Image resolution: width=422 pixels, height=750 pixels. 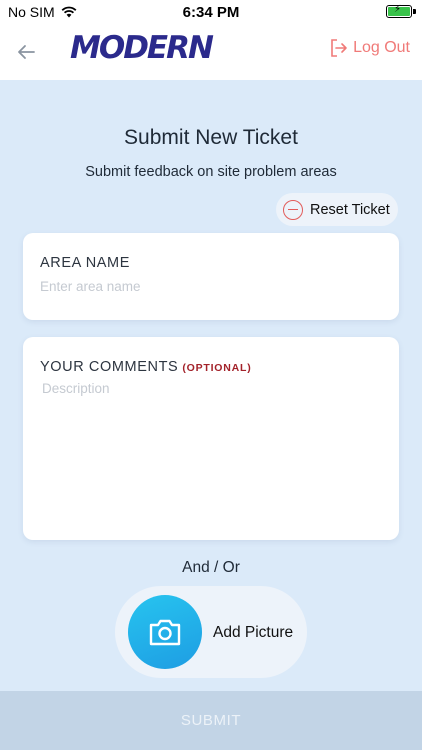 What do you see at coordinates (381, 47) in the screenshot?
I see `logout-label: Log Out` at bounding box center [381, 47].